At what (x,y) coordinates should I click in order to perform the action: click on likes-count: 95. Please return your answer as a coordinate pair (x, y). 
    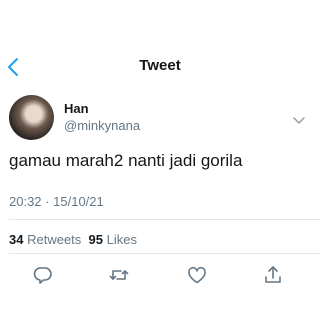
    Looking at the image, I should click on (95, 239).